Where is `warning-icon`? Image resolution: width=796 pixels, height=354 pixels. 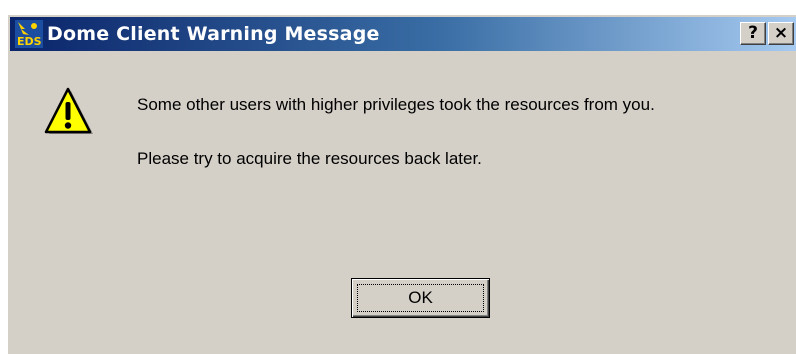
warning-icon is located at coordinates (69, 112).